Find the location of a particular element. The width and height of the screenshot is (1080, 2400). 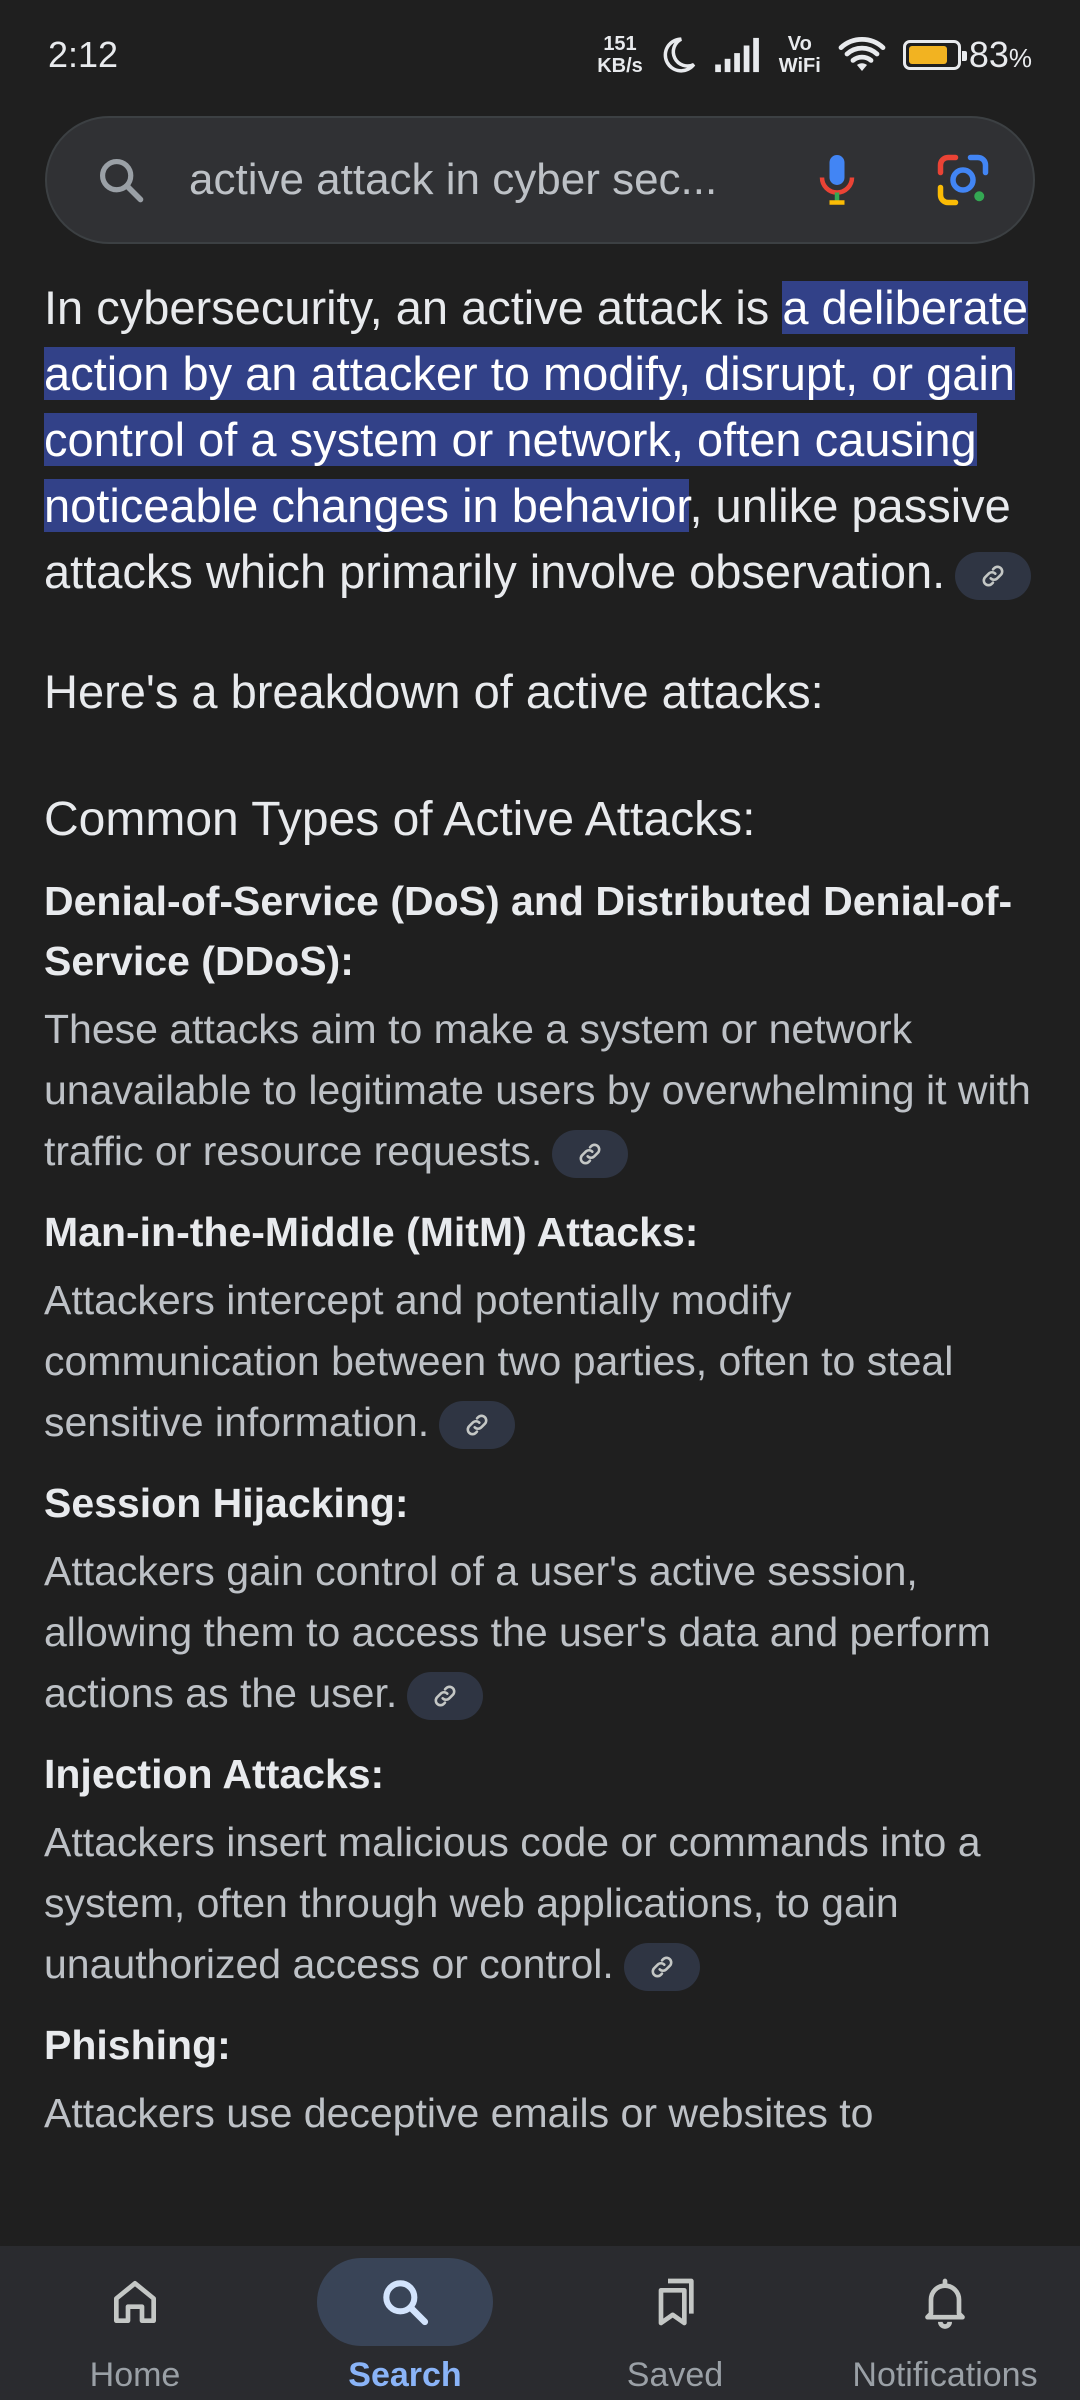

nav-item-notifications: Notifications is located at coordinates (945, 2320).